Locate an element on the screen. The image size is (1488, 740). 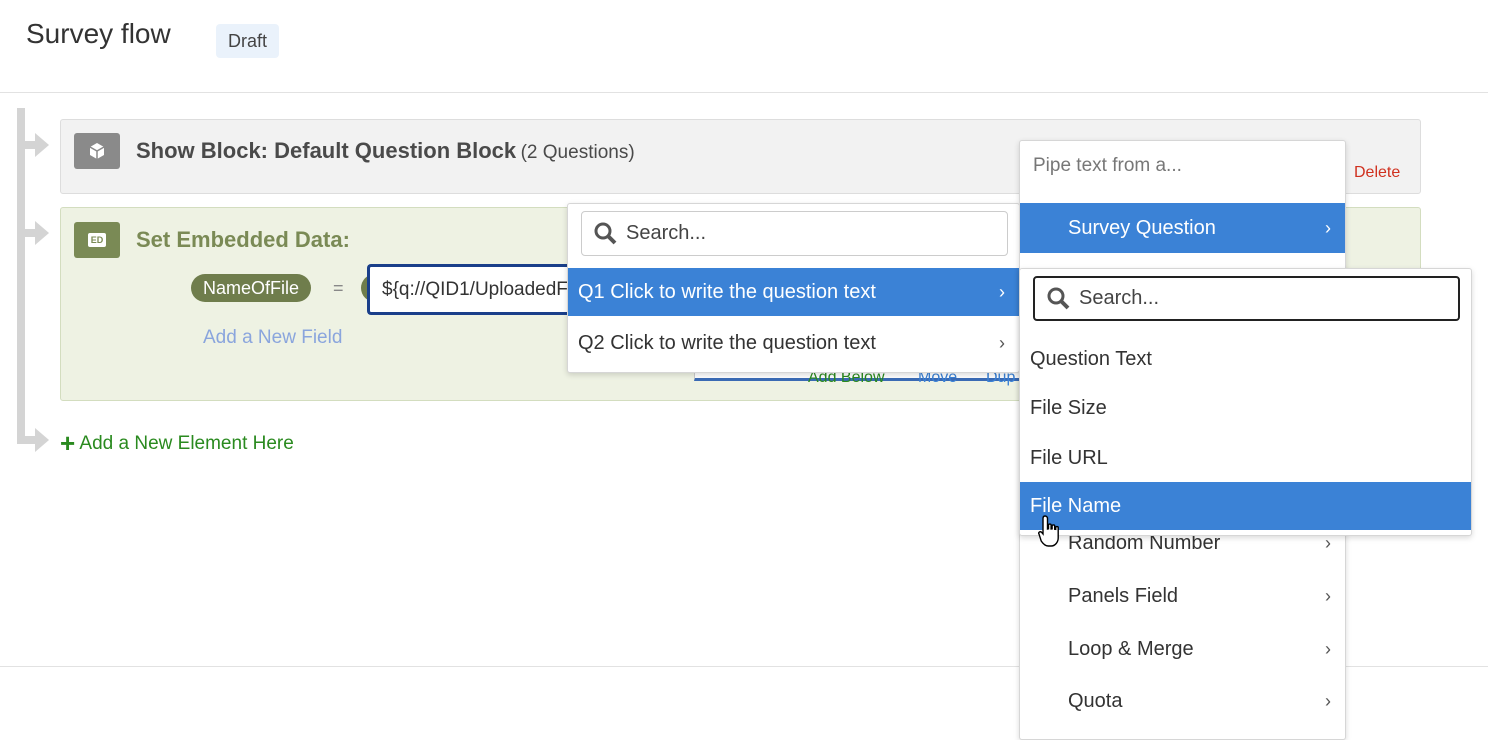
ed-label: ED is located at coordinates (97, 240).